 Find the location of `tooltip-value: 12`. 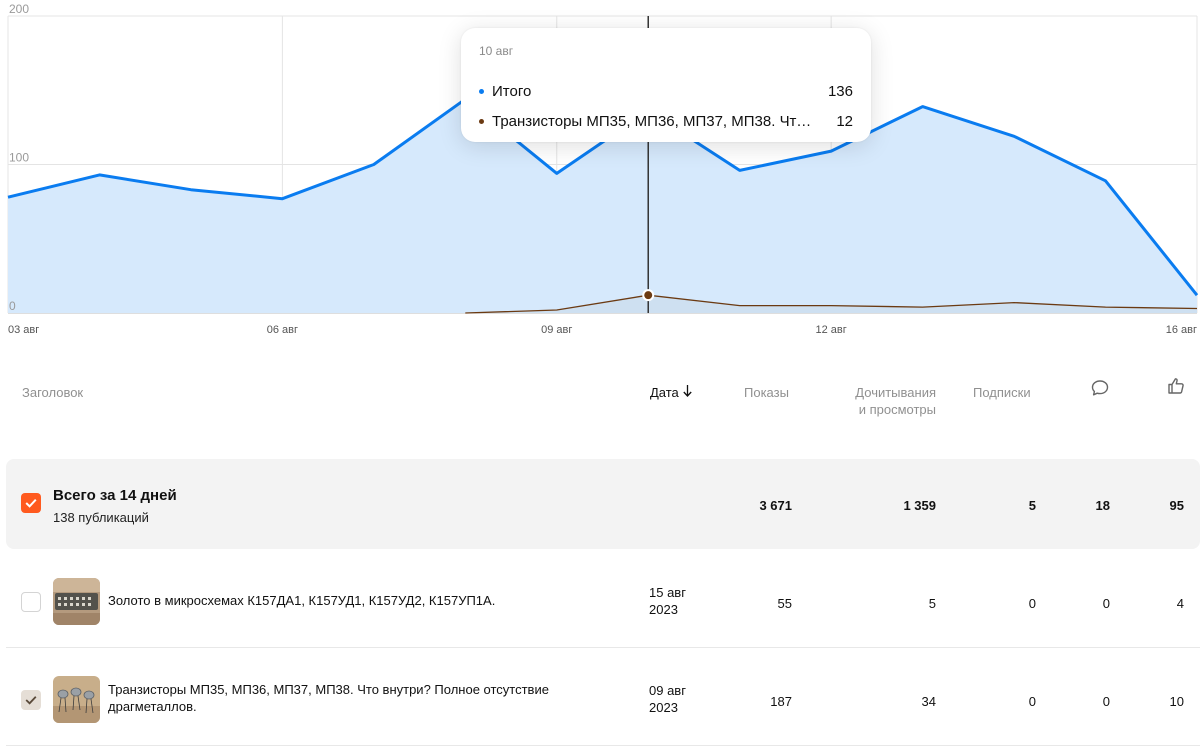

tooltip-value: 12 is located at coordinates (844, 121).